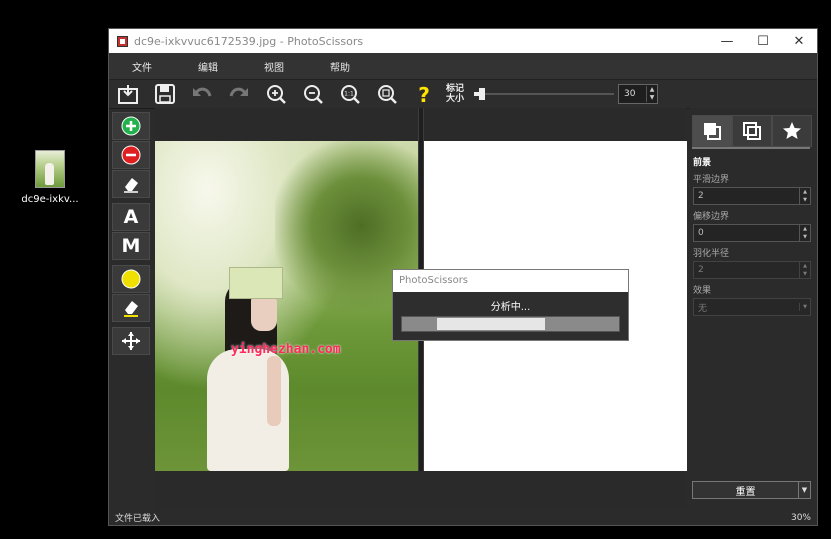 The width and height of the screenshot is (831, 539). I want to click on mark-size-spinbox: 30 ▲ ▼, so click(638, 94).